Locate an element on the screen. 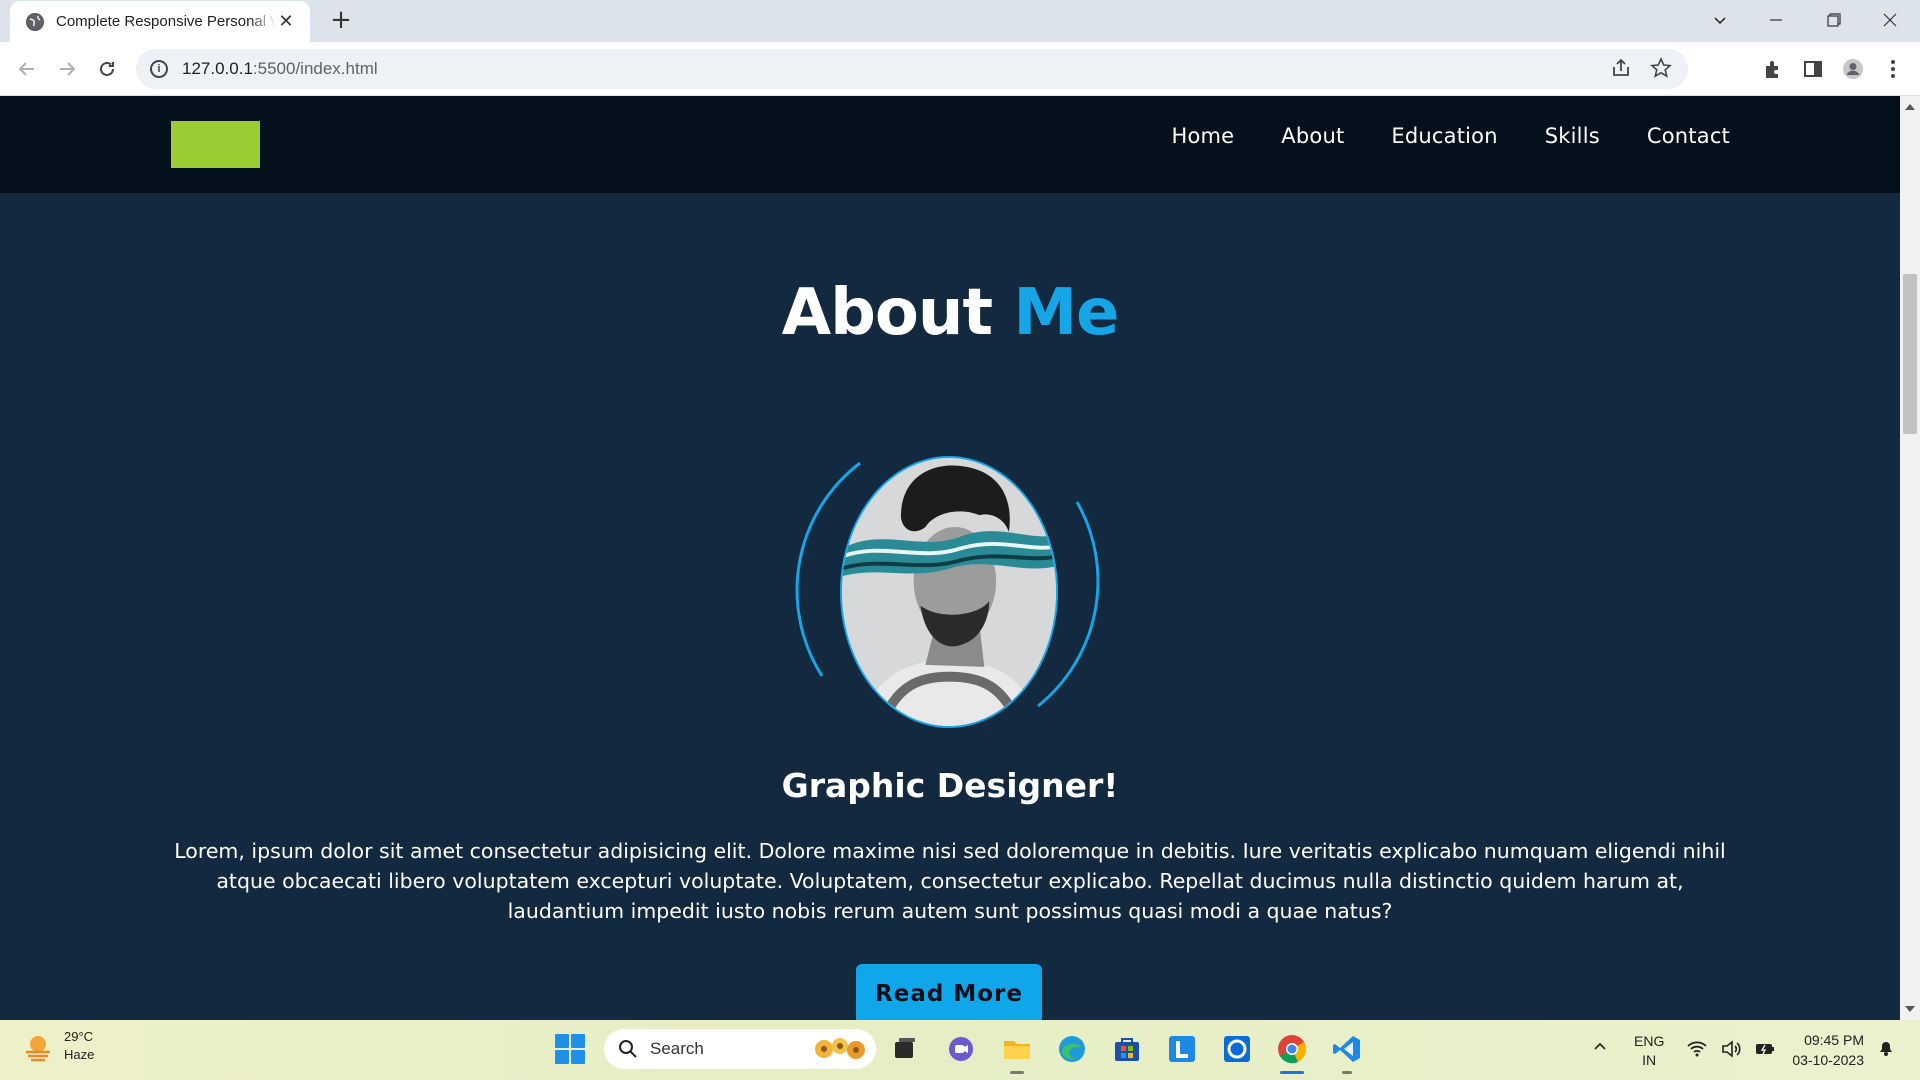 Image resolution: width=1920 pixels, height=1080 pixels. page-scrollbar is located at coordinates (1910, 558).